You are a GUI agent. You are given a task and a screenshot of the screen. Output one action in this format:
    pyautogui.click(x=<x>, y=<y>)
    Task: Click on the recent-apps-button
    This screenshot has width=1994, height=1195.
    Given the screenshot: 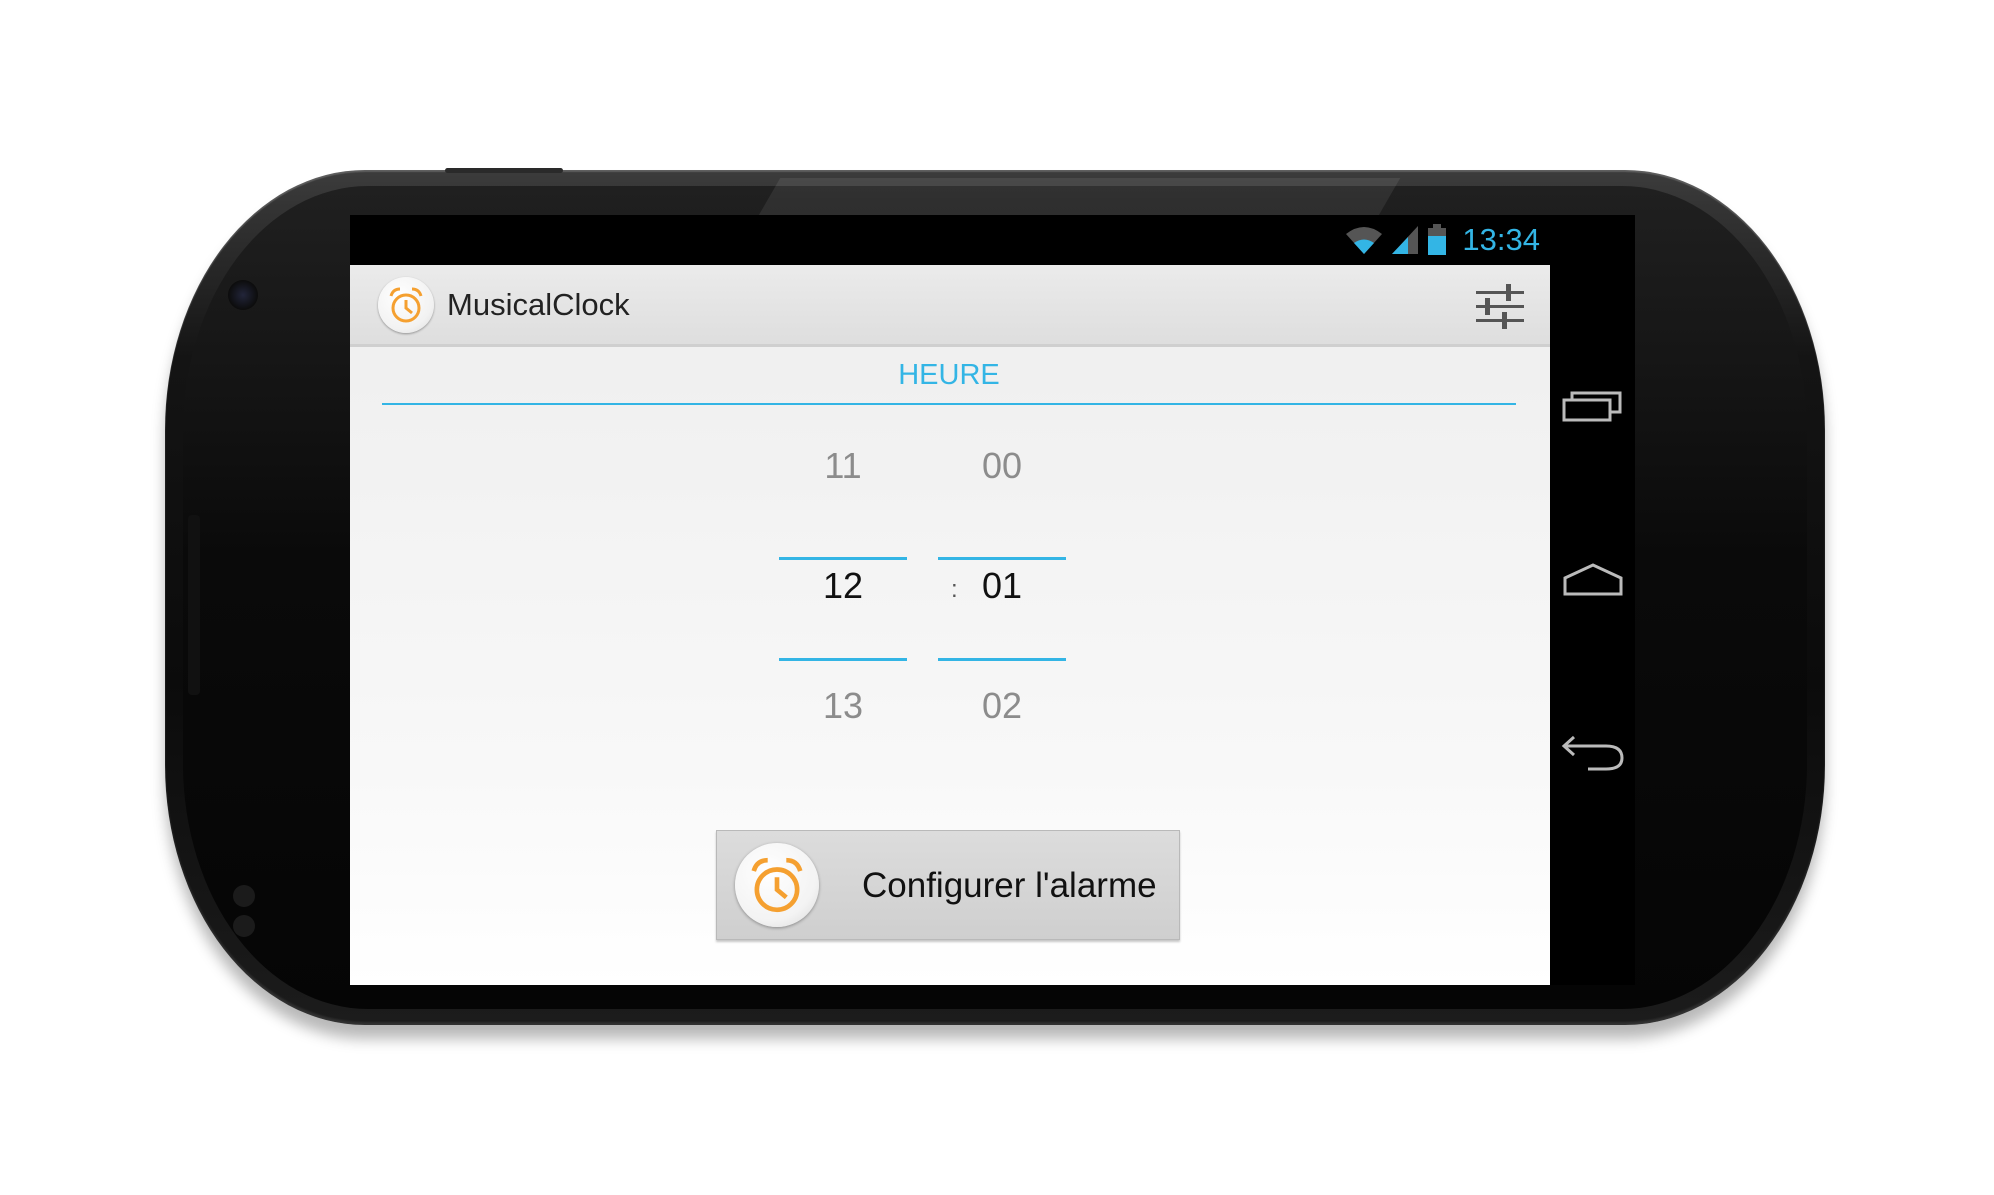 What is the action you would take?
    pyautogui.click(x=1593, y=405)
    